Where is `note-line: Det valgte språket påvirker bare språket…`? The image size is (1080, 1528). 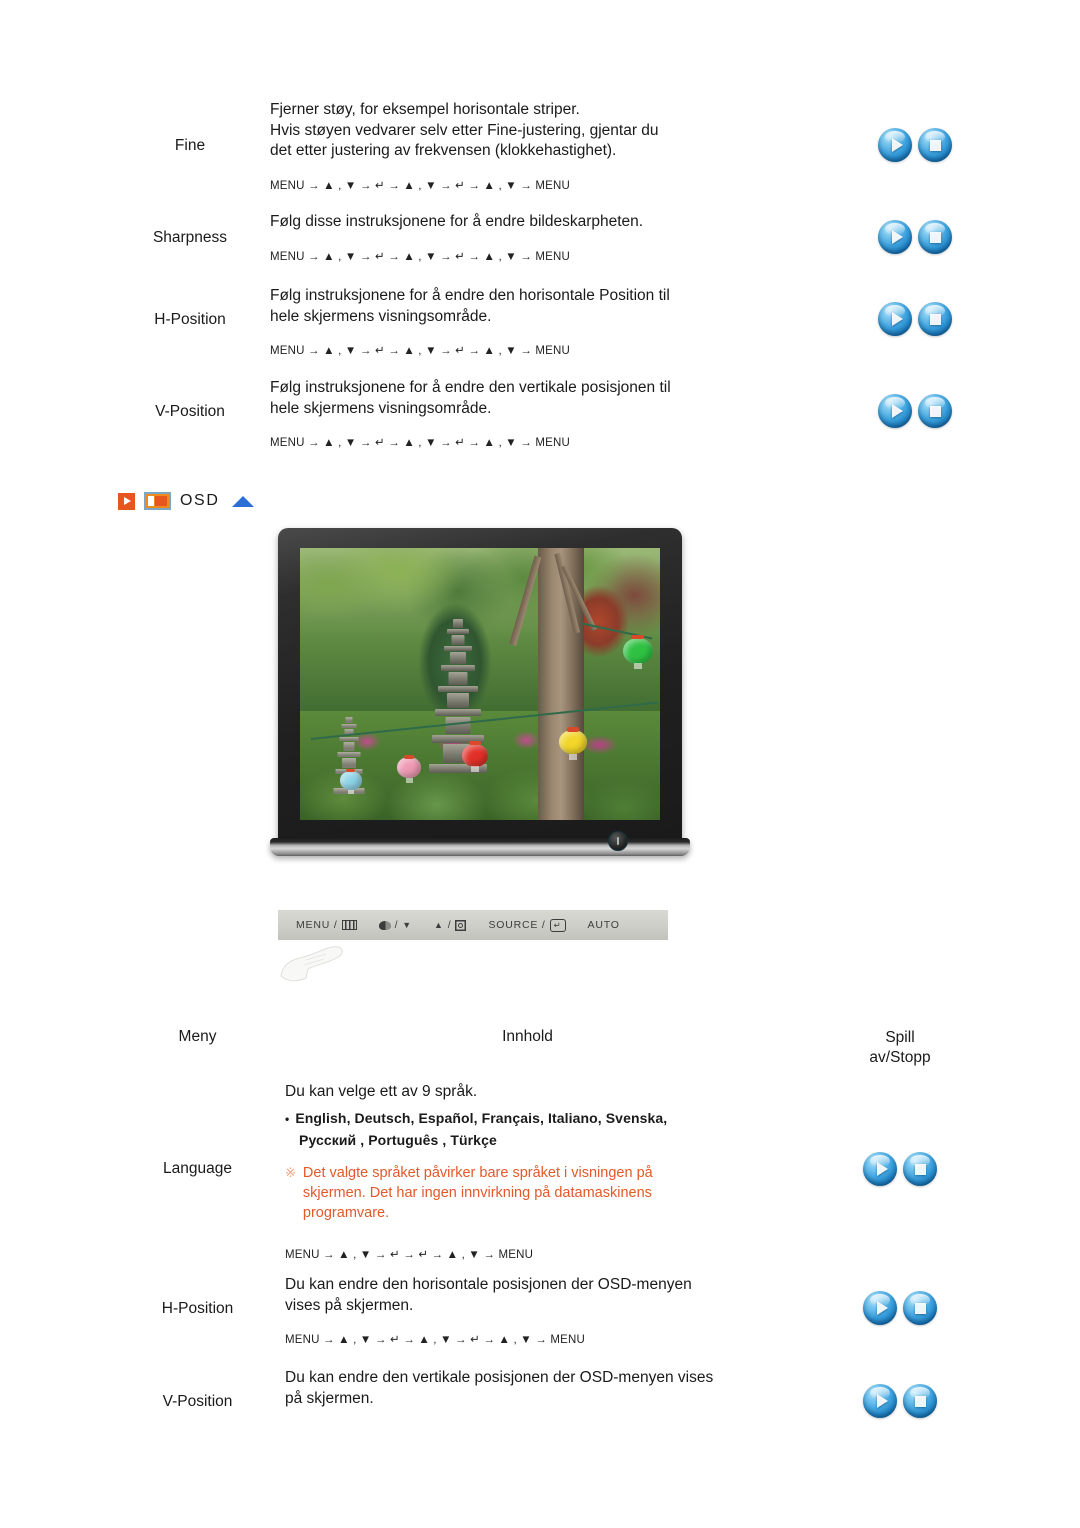 note-line: Det valgte språket påvirker bare språket… is located at coordinates (477, 1172).